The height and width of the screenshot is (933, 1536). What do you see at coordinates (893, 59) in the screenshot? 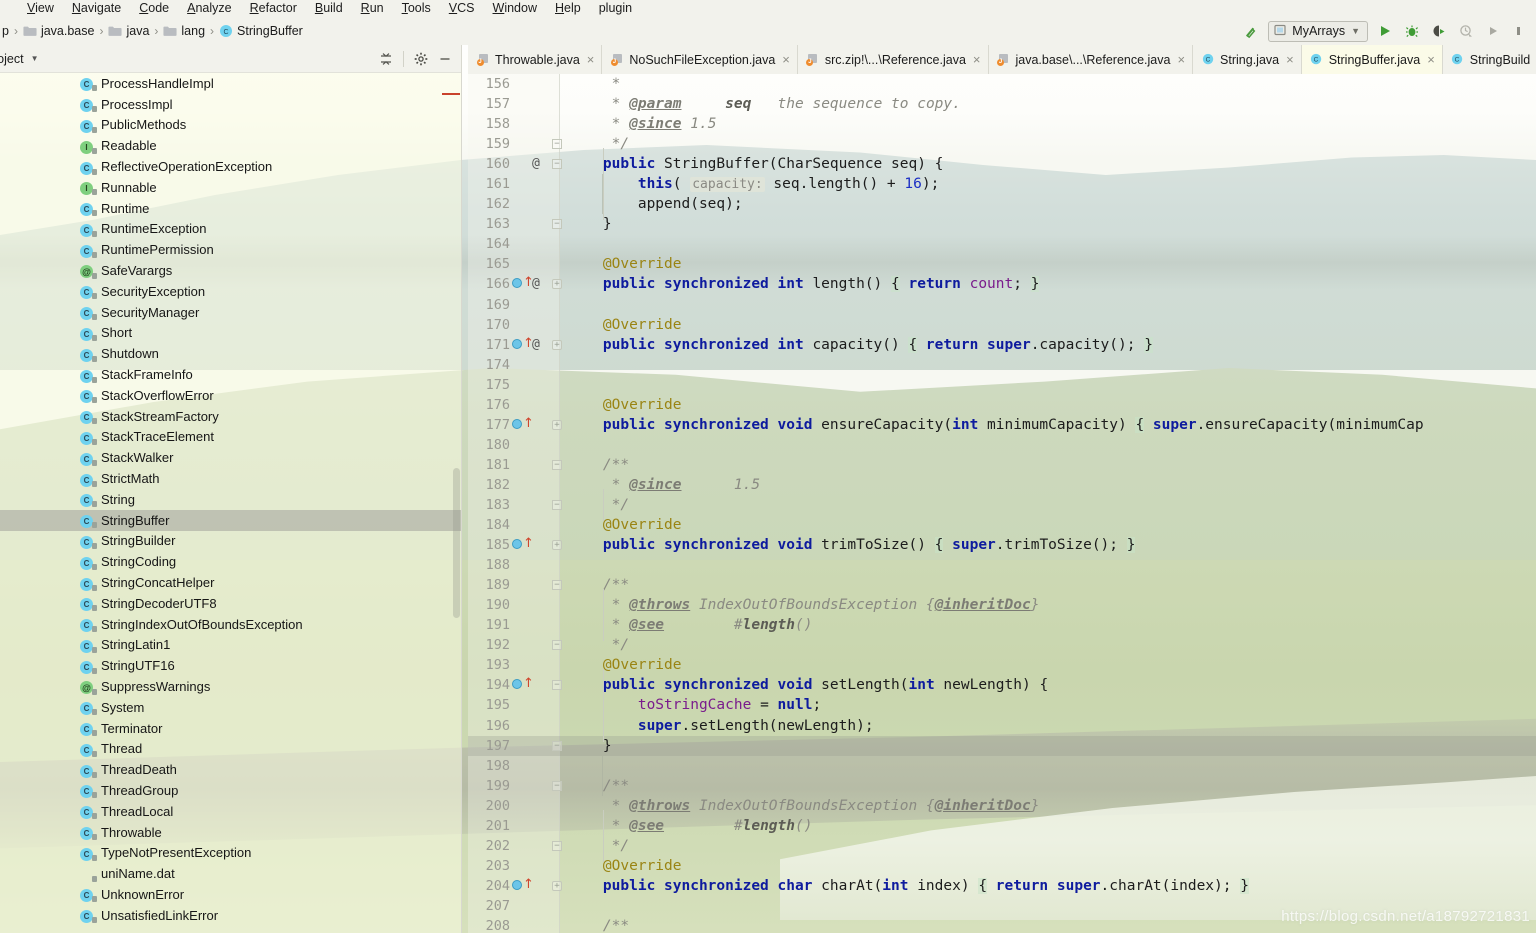
I see `editor-tab-src-zip------reference-java: Jsrc.zip!\...\Reference.java ×` at bounding box center [893, 59].